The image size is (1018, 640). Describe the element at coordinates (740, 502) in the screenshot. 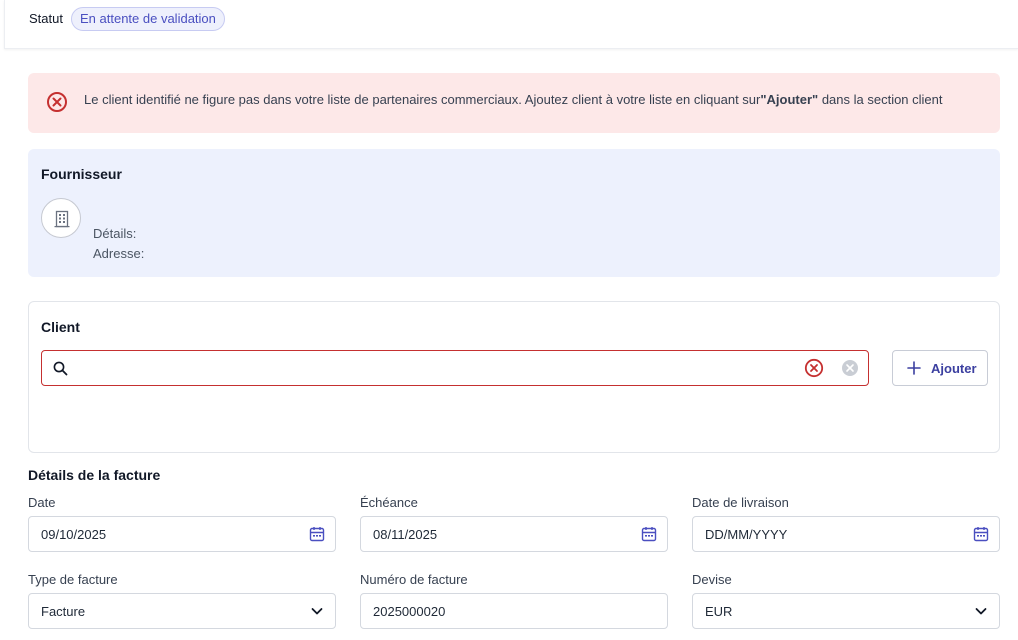

I see `delivery-date-label: Date de livraison` at that location.